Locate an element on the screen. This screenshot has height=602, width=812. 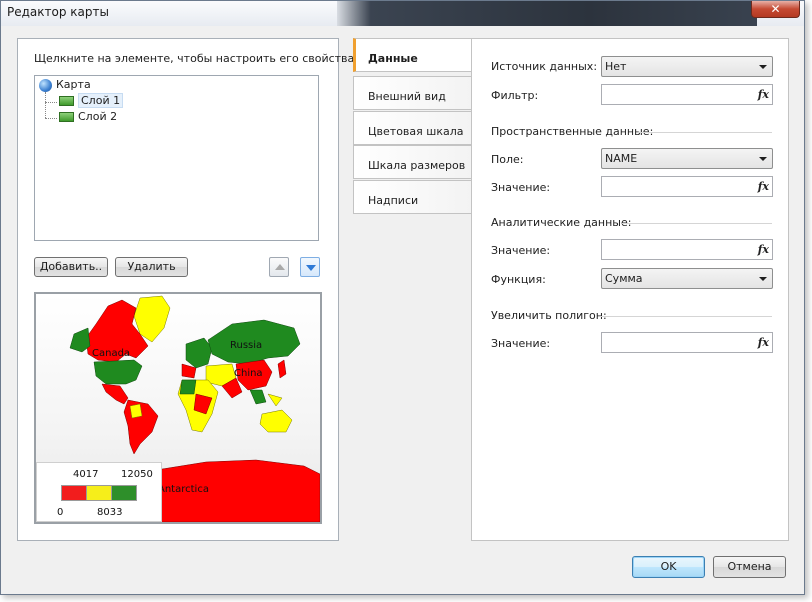
filter-field: fx is located at coordinates (687, 94).